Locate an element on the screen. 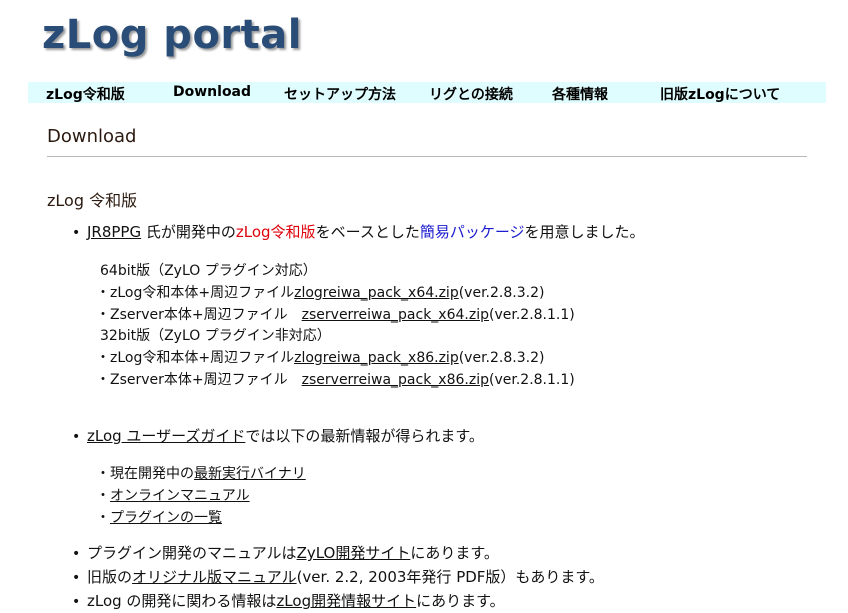 The height and width of the screenshot is (613, 848). guide-line: zLog ユーザーズガイドでは以下の最新情報が得られます。 is located at coordinates (285, 436).